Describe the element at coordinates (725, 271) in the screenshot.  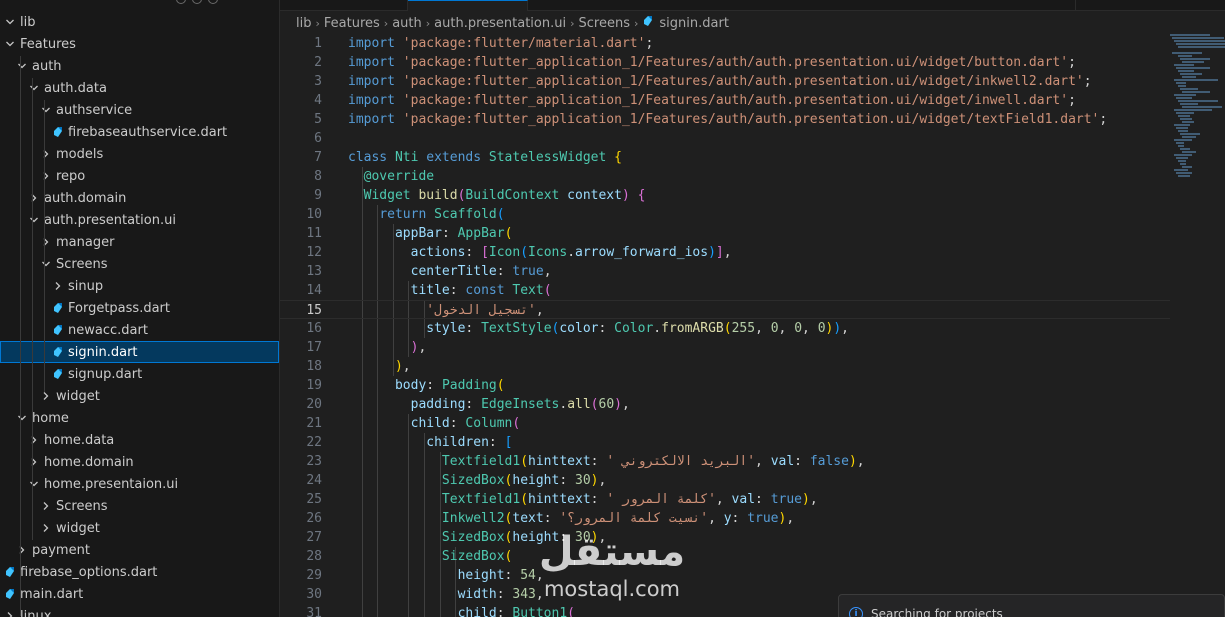
I see `code-line: 13 centerTitle: true,` at that location.